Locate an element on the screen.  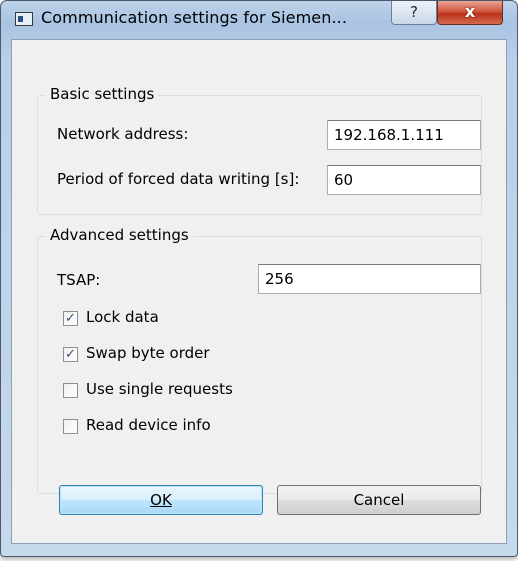
network-address-input is located at coordinates (404, 135).